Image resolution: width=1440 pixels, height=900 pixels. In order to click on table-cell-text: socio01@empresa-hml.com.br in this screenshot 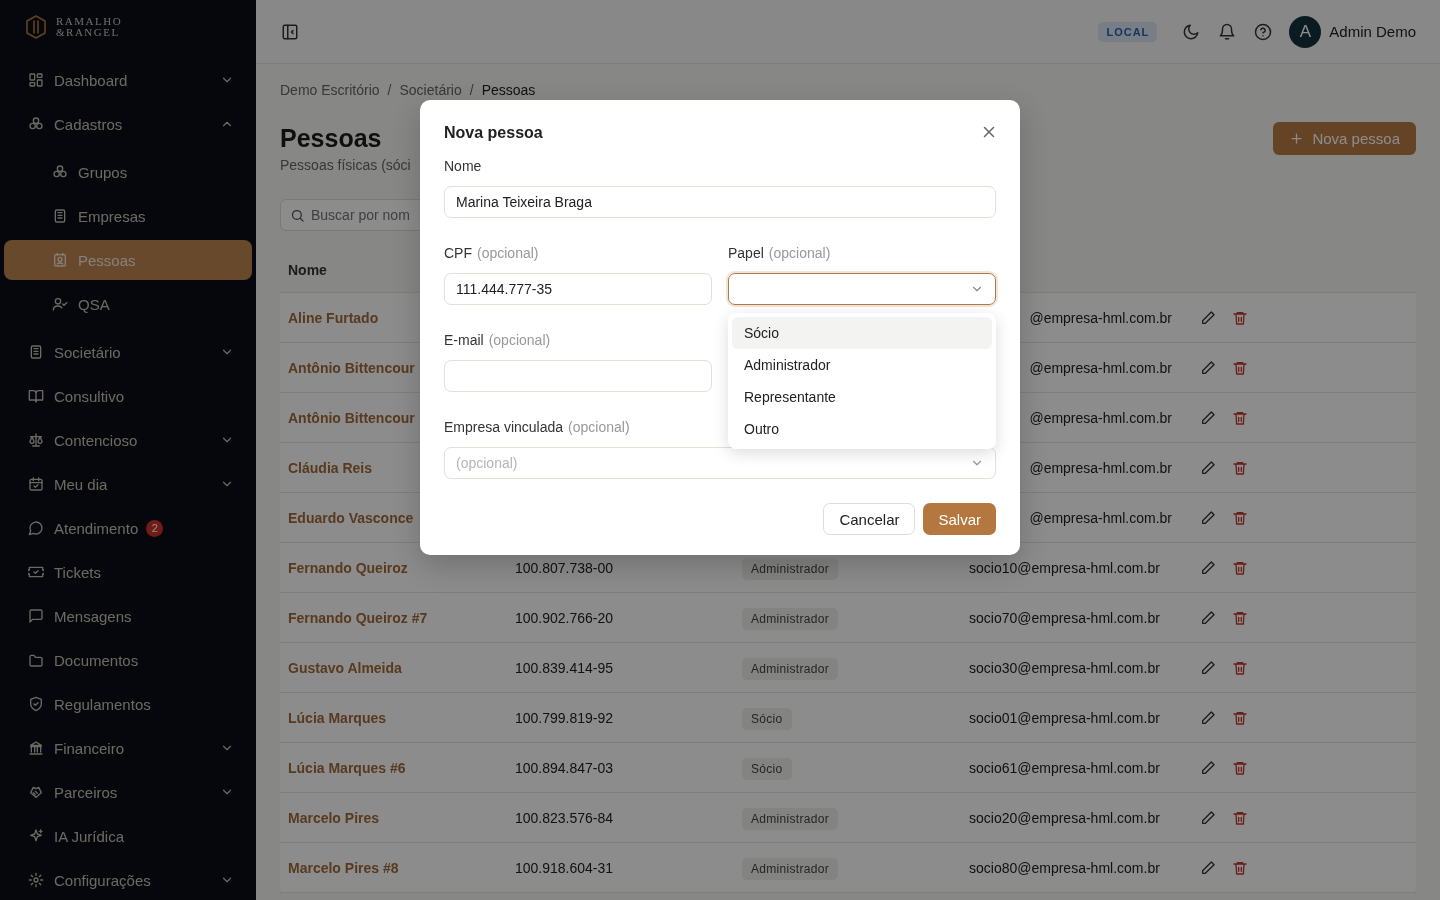, I will do `click(1064, 717)`.